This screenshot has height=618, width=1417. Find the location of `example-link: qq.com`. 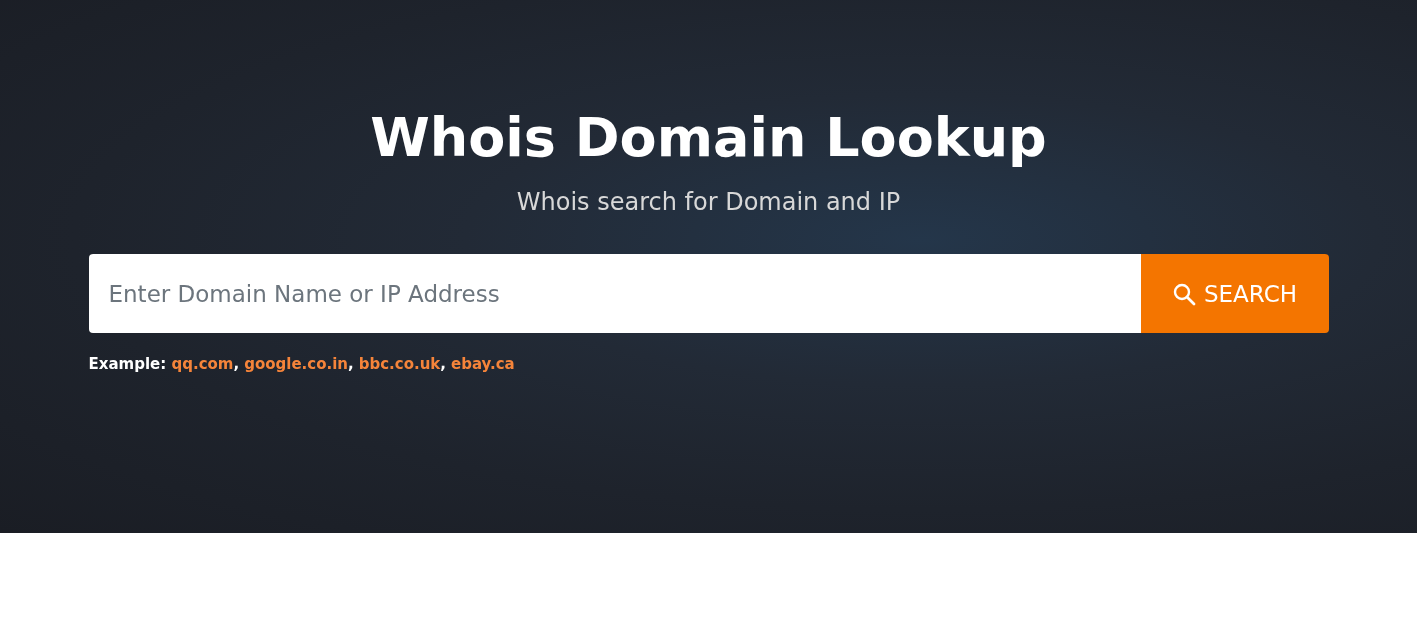

example-link: qq.com is located at coordinates (202, 364).